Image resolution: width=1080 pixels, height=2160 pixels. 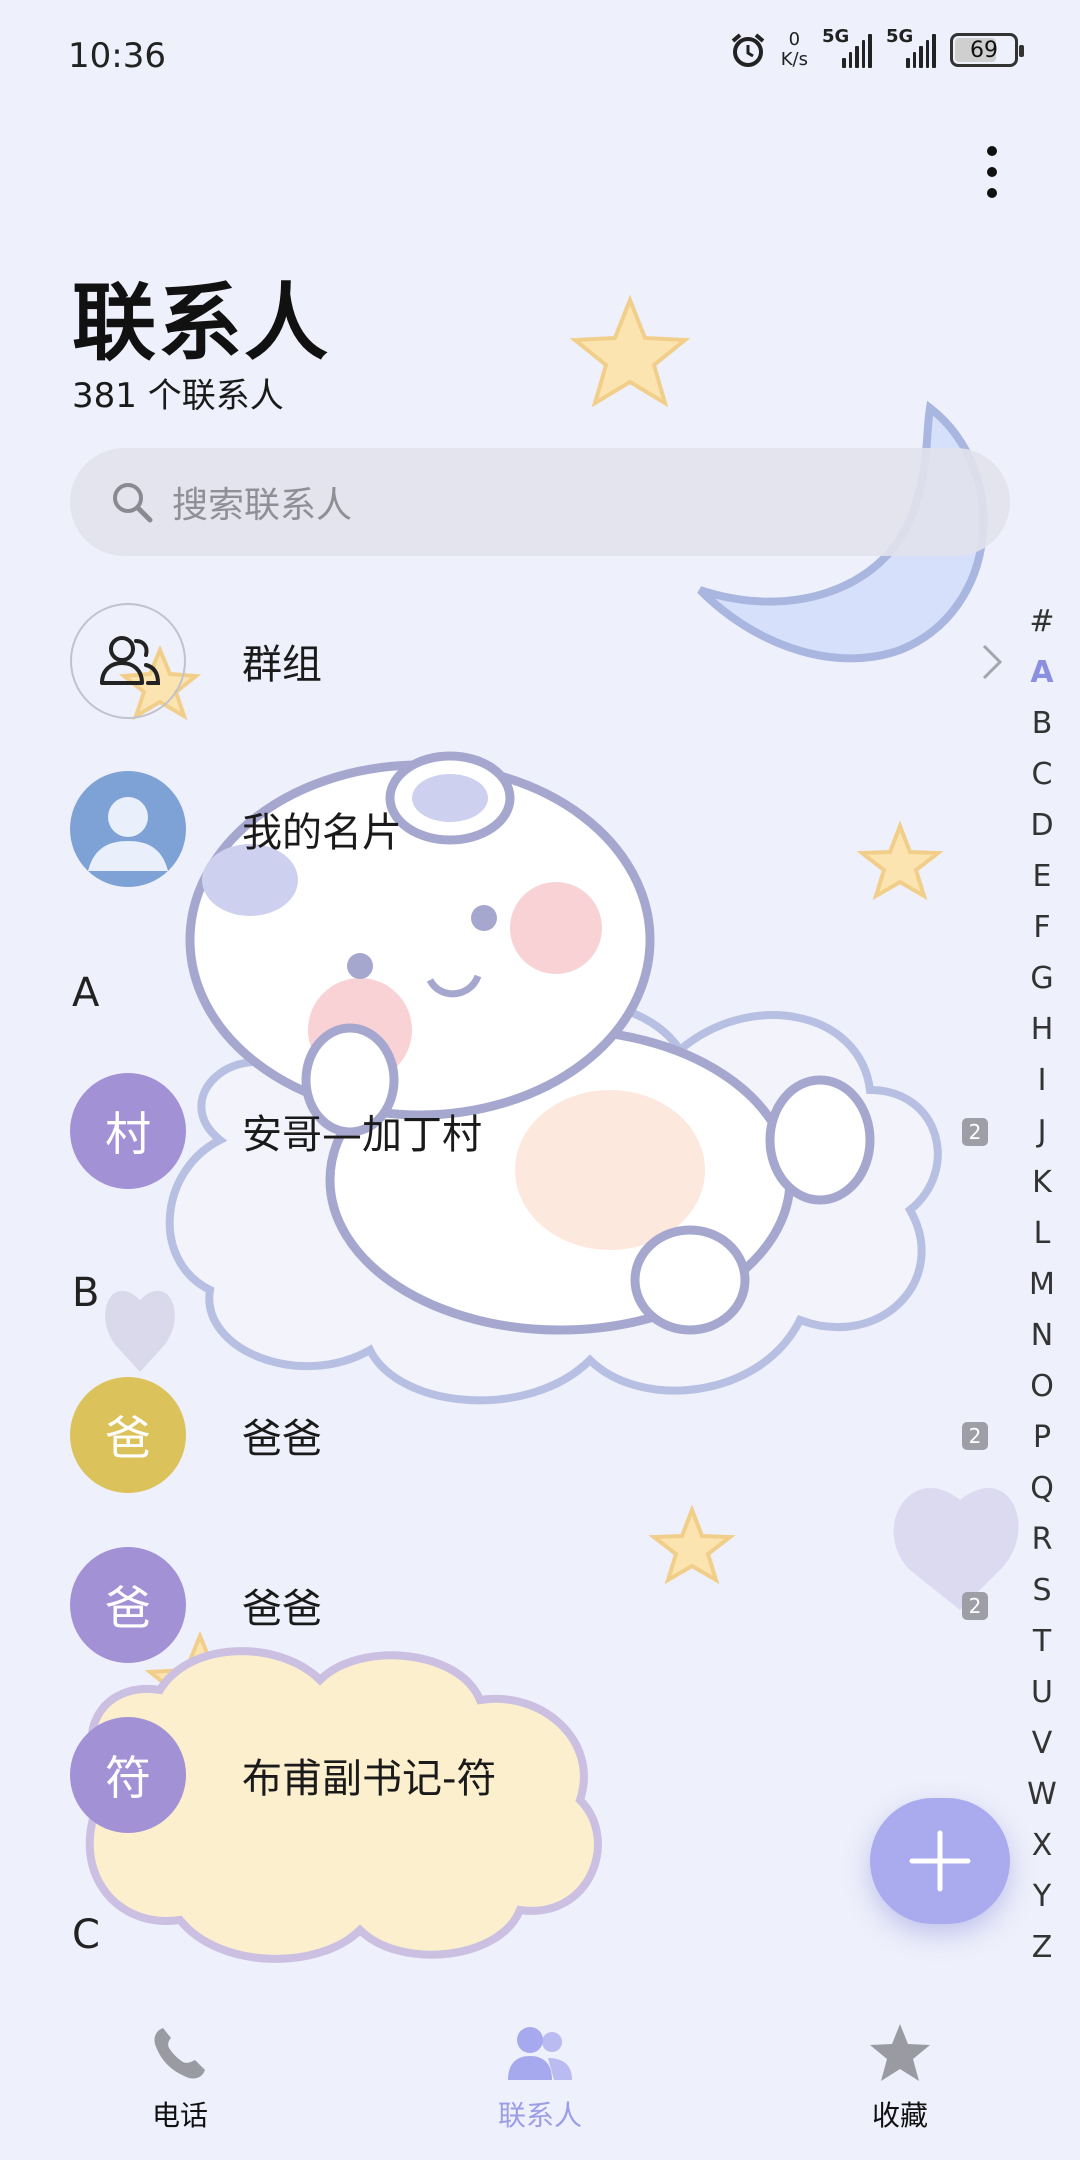 What do you see at coordinates (1041, 927) in the screenshot?
I see `index-letter: F` at bounding box center [1041, 927].